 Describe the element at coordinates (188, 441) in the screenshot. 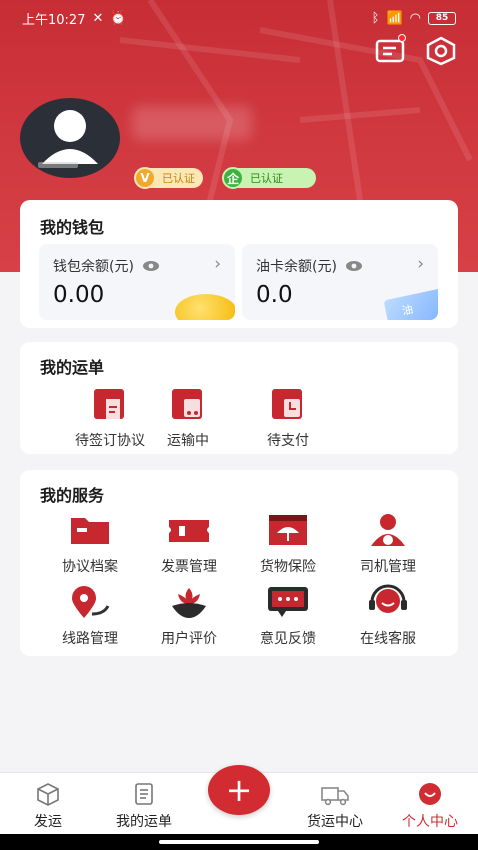

I see `order-item-label: 运输中` at that location.